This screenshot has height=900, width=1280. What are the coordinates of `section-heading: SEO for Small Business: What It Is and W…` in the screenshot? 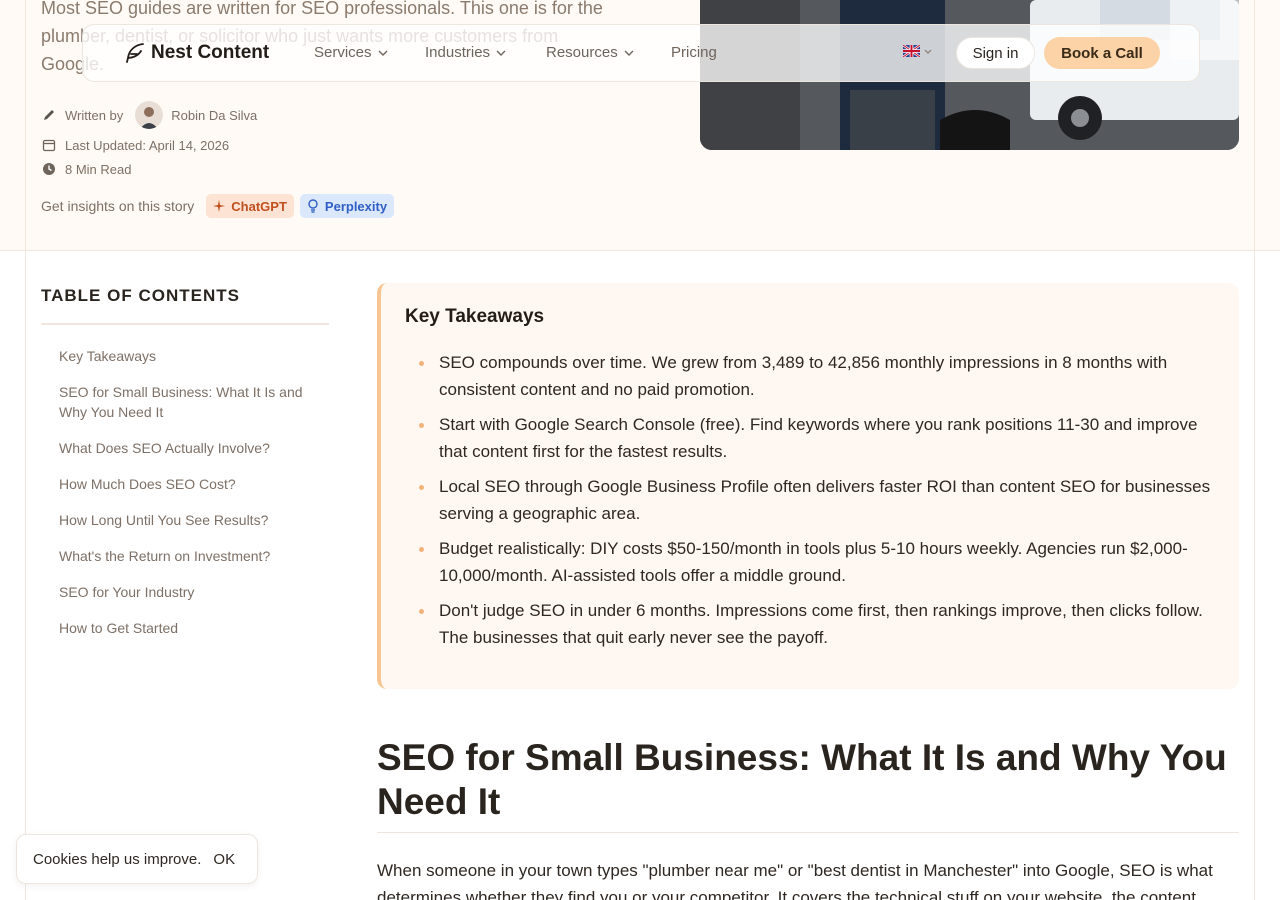 It's located at (802, 779).